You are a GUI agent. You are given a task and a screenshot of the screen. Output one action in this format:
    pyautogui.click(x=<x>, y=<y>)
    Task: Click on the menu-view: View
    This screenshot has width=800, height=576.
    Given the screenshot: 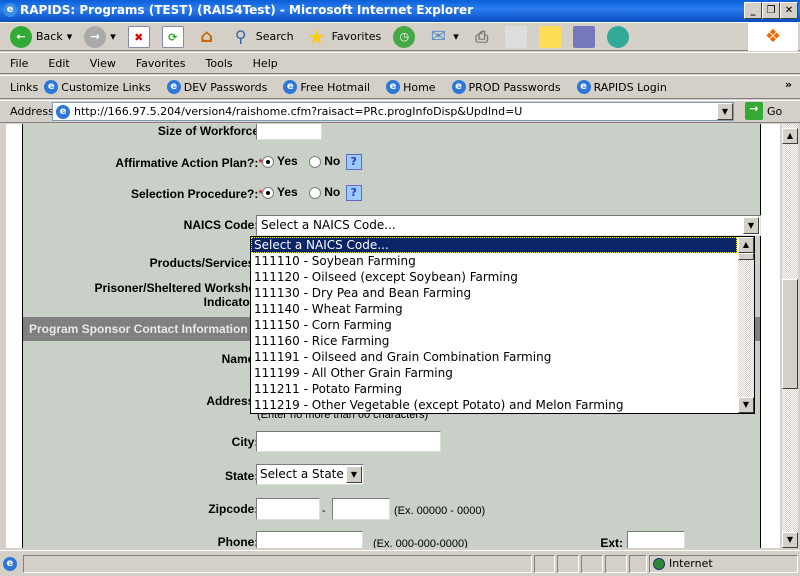 What is the action you would take?
    pyautogui.click(x=103, y=63)
    